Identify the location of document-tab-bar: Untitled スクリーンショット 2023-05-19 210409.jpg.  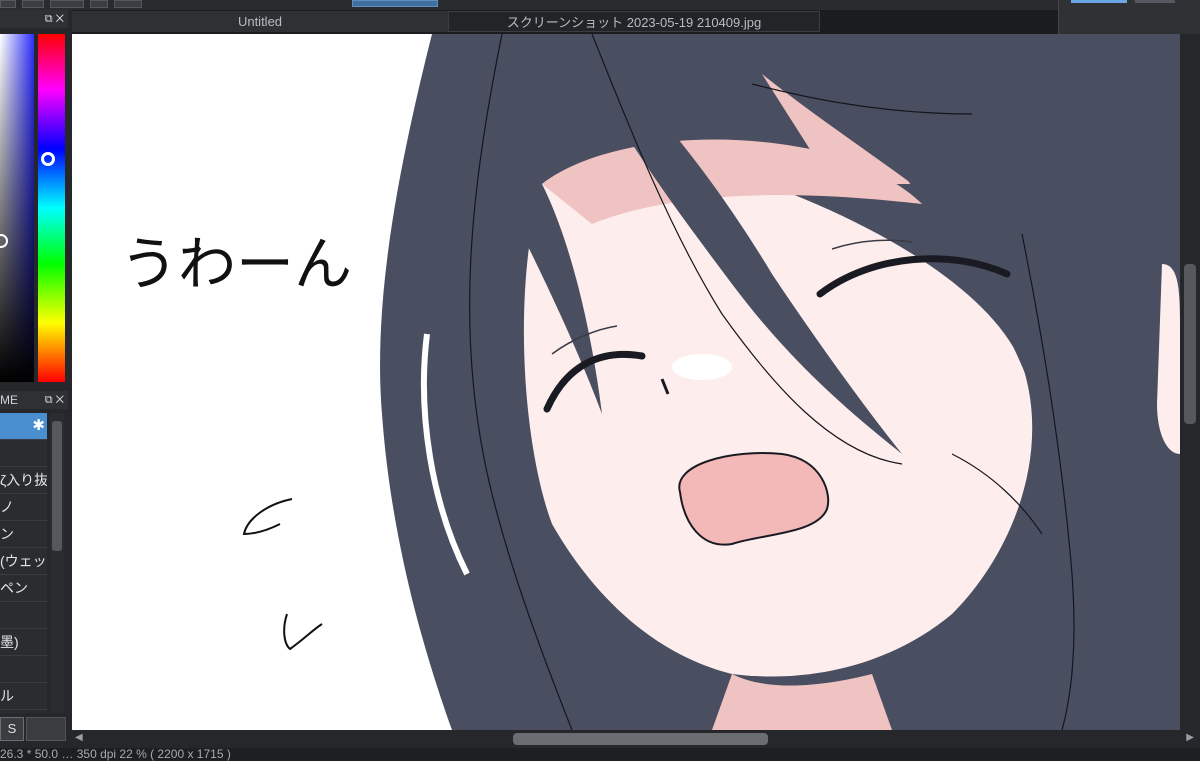
(636, 22).